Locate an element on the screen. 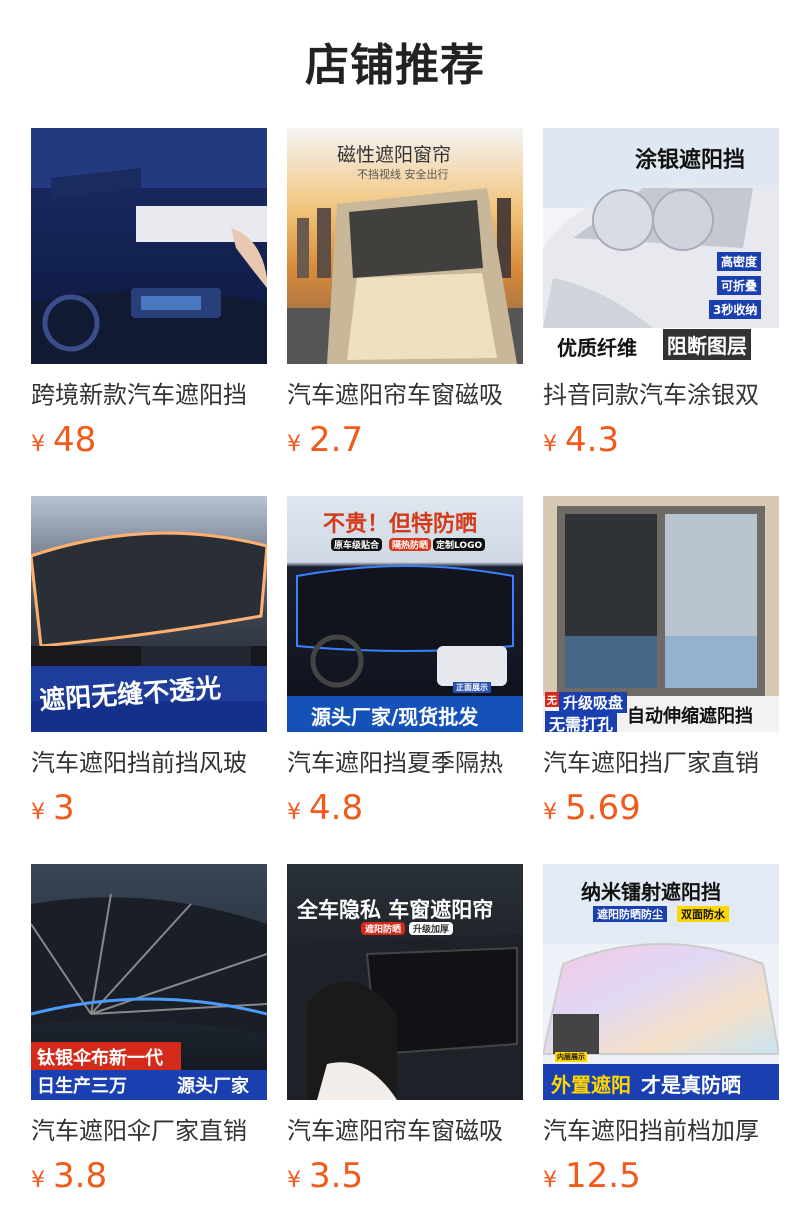 Image resolution: width=790 pixels, height=1232 pixels. overlay-badge: 遮阳防晒防尘 is located at coordinates (630, 914).